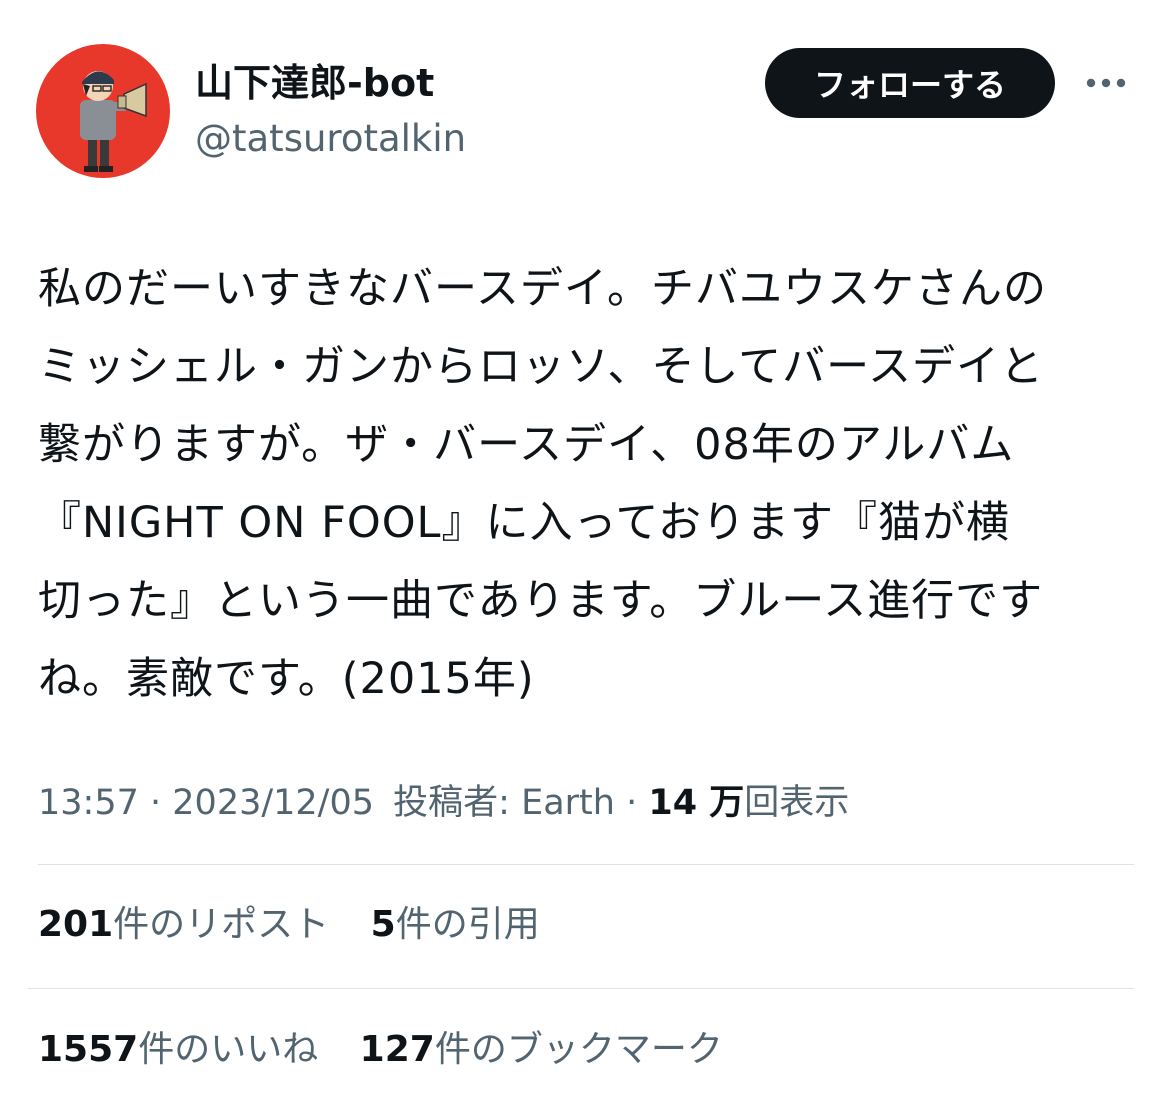 This screenshot has width=1170, height=1103. What do you see at coordinates (88, 1049) in the screenshot?
I see `likes-count: 1557` at bounding box center [88, 1049].